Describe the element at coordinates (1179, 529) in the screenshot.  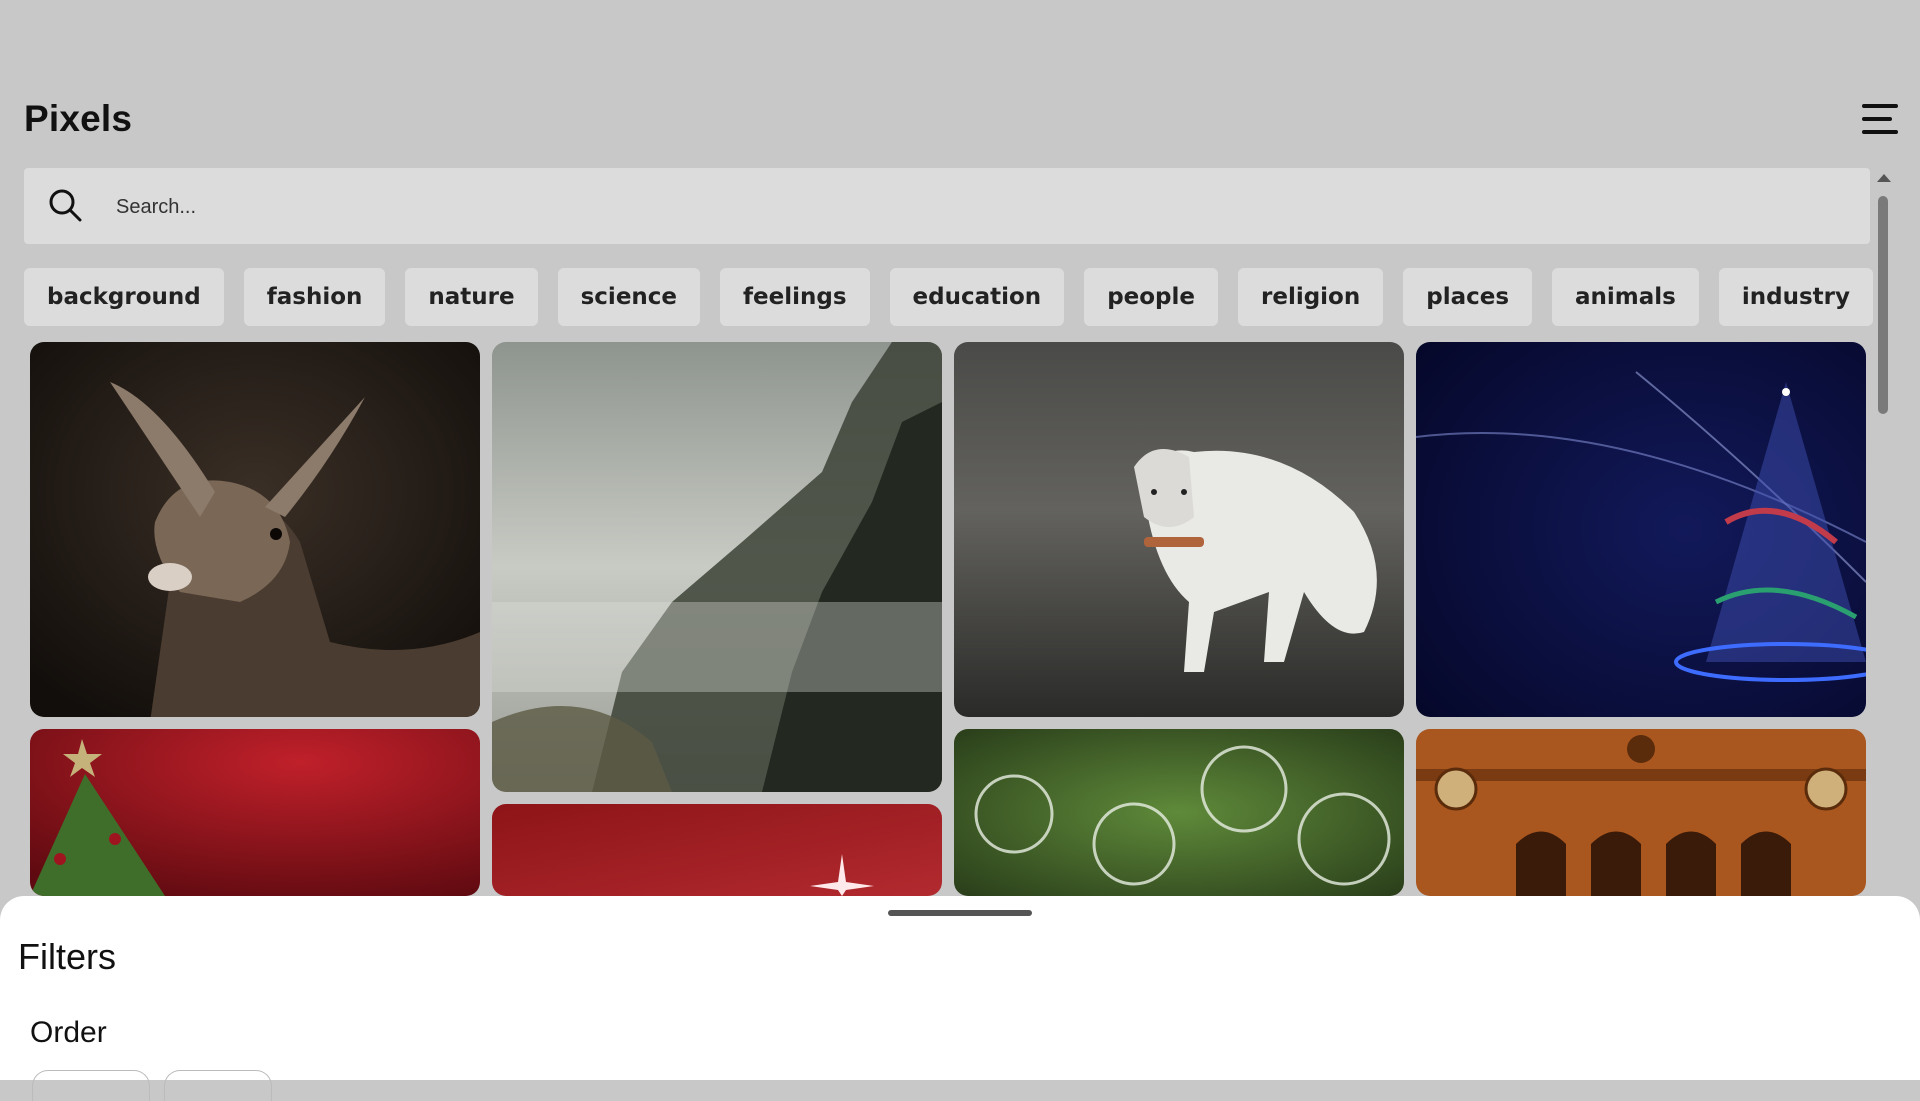
I see `gallery-image-arctic-fox` at that location.